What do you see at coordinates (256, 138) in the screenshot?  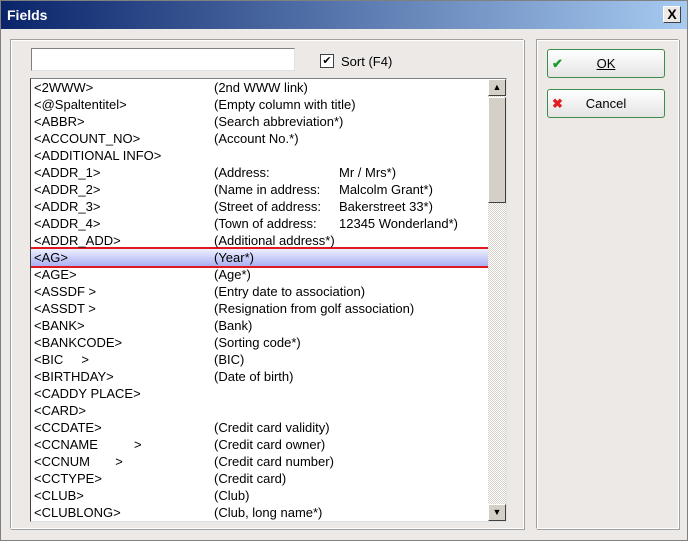 I see `field-desc: (Account No.*)` at bounding box center [256, 138].